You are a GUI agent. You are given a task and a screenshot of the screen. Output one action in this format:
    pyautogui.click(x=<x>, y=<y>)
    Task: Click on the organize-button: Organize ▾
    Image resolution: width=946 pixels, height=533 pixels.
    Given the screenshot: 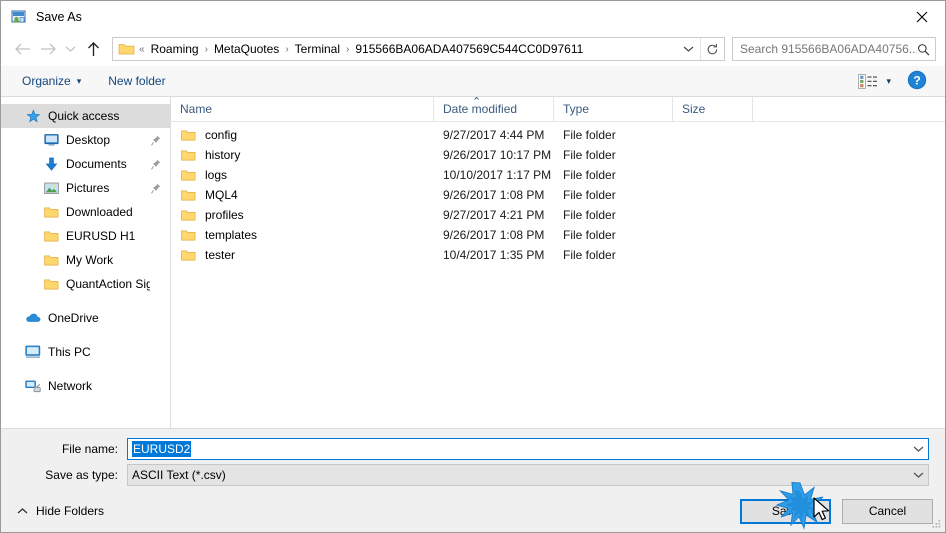 What is the action you would take?
    pyautogui.click(x=51, y=81)
    